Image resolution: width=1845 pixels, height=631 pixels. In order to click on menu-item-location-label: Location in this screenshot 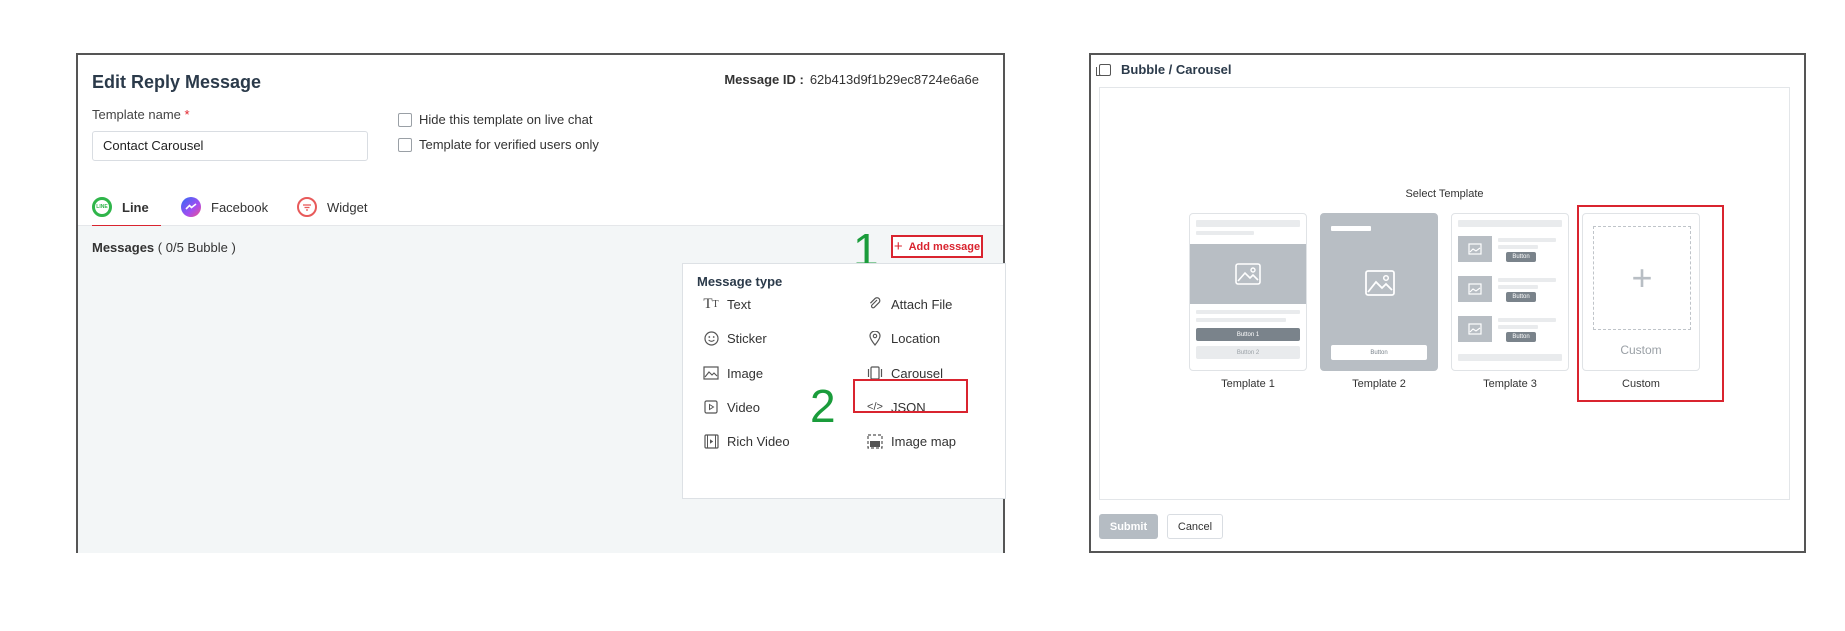, I will do `click(916, 338)`.